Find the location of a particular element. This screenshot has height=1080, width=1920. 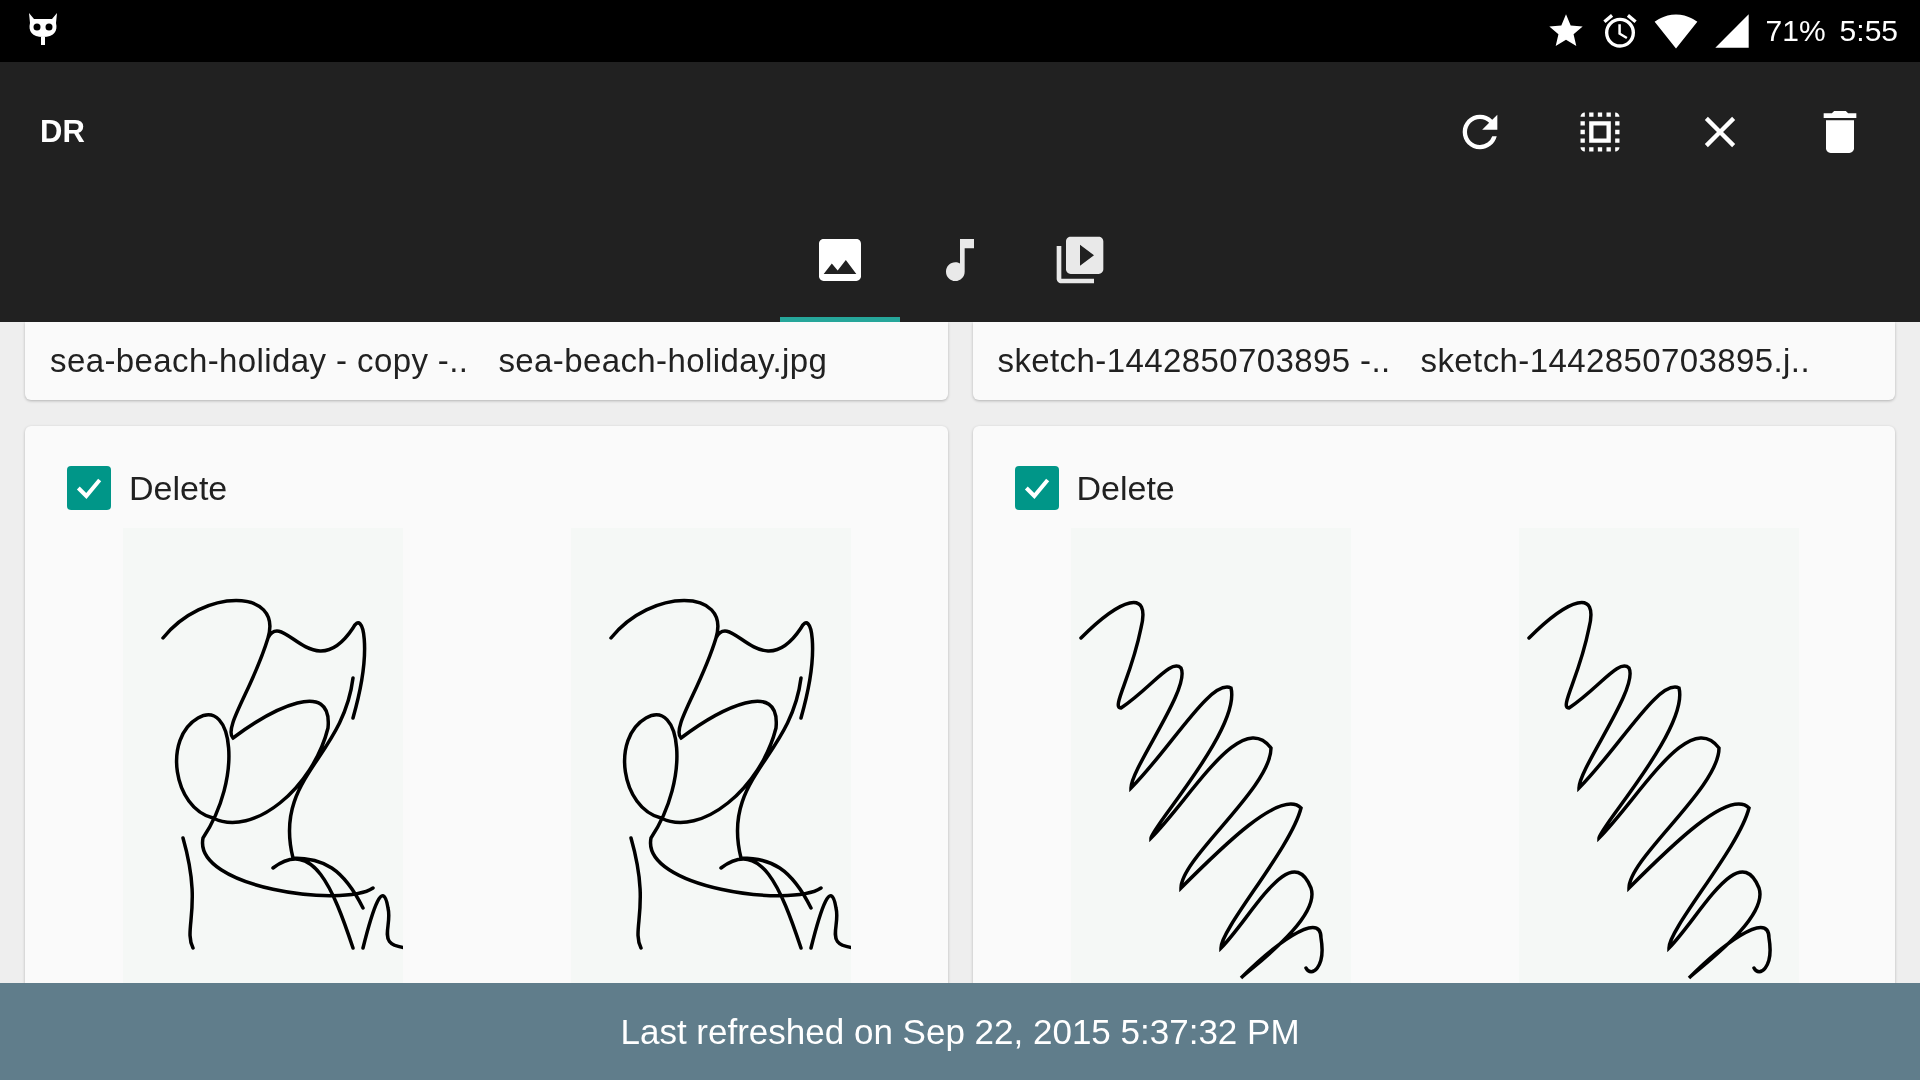

file-name: sea-beach-holiday - copy -.. is located at coordinates (259, 361).